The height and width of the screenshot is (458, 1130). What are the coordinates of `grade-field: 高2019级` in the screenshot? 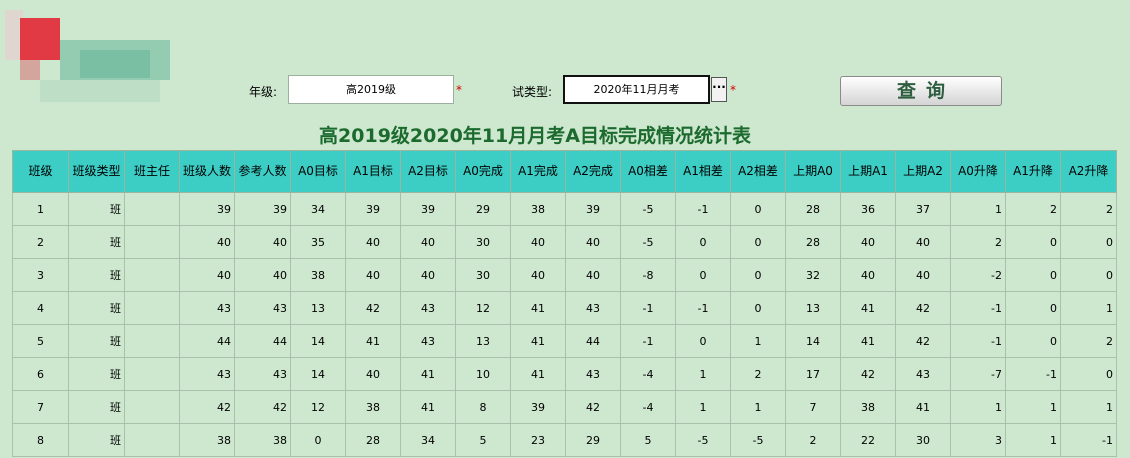 It's located at (371, 89).